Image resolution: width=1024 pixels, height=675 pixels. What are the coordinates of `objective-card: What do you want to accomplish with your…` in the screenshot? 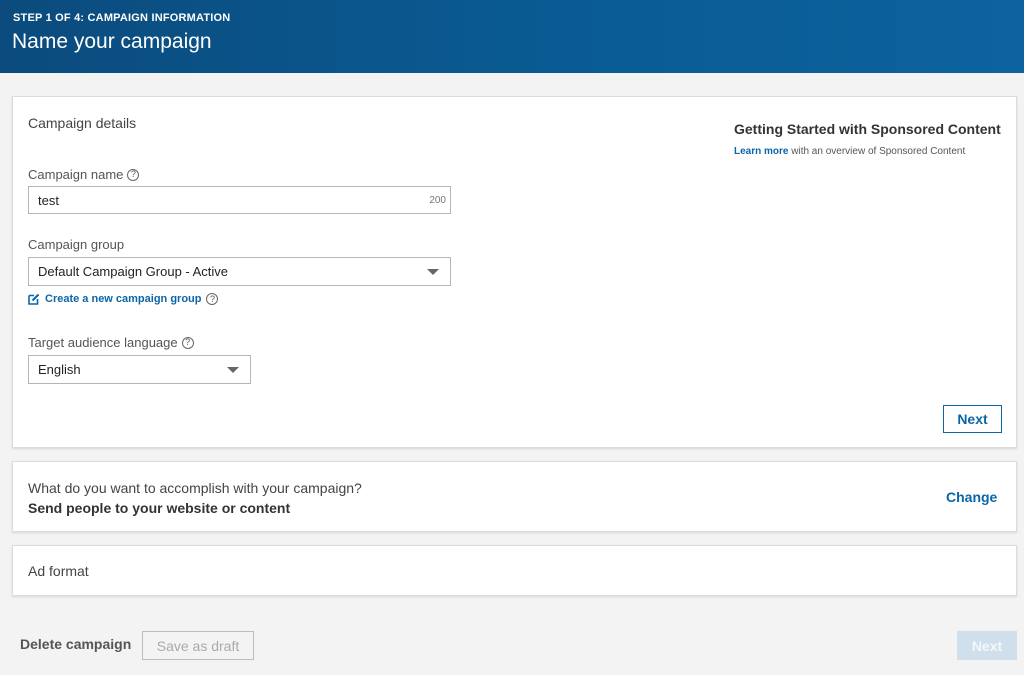 It's located at (514, 496).